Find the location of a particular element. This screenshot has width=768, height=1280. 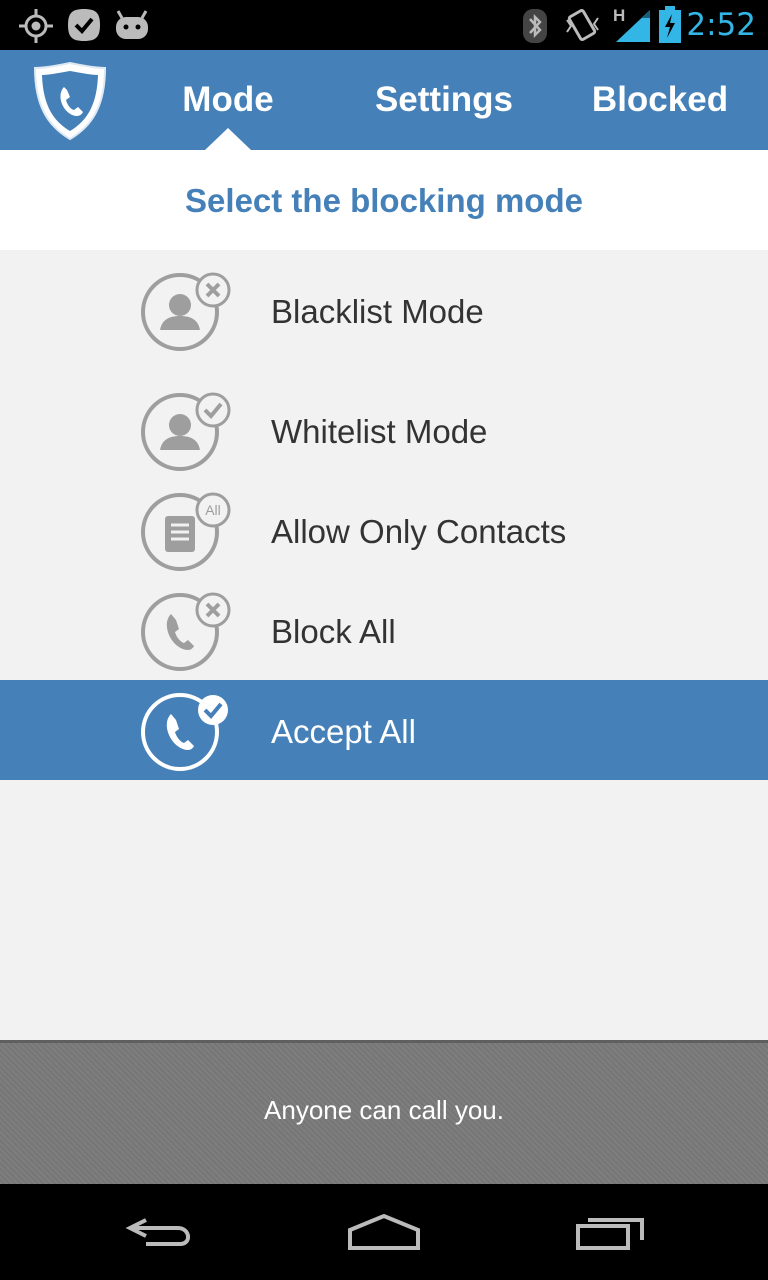

phone-accepted-icon is located at coordinates (184, 732).